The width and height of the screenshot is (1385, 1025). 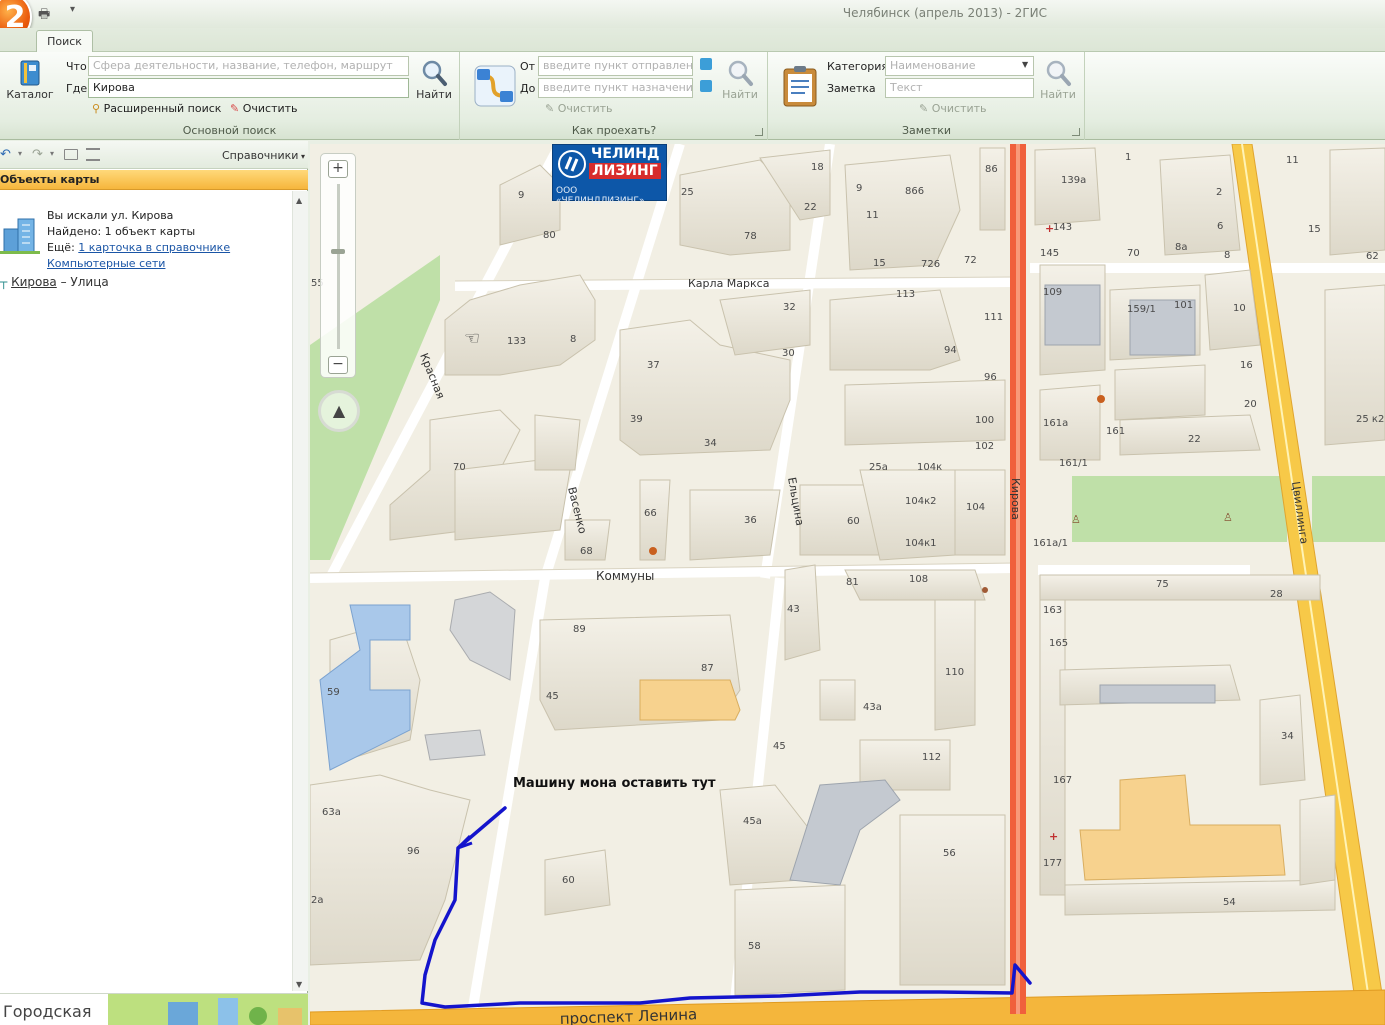 What do you see at coordinates (740, 79) in the screenshot?
I see `route-find-button: Найти` at bounding box center [740, 79].